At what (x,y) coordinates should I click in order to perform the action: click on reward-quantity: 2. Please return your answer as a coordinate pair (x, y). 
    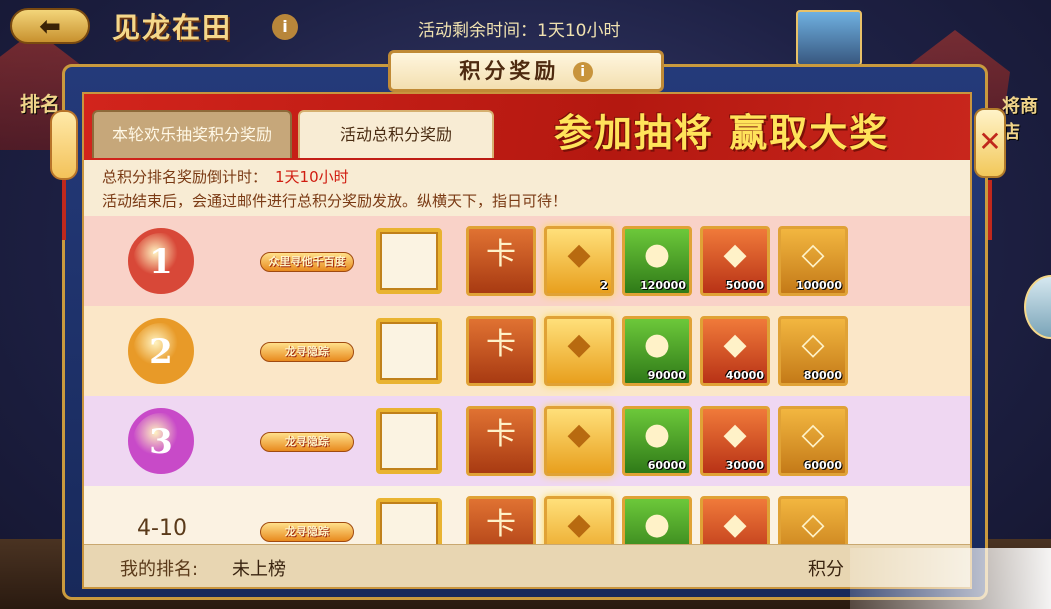
    Looking at the image, I should click on (604, 285).